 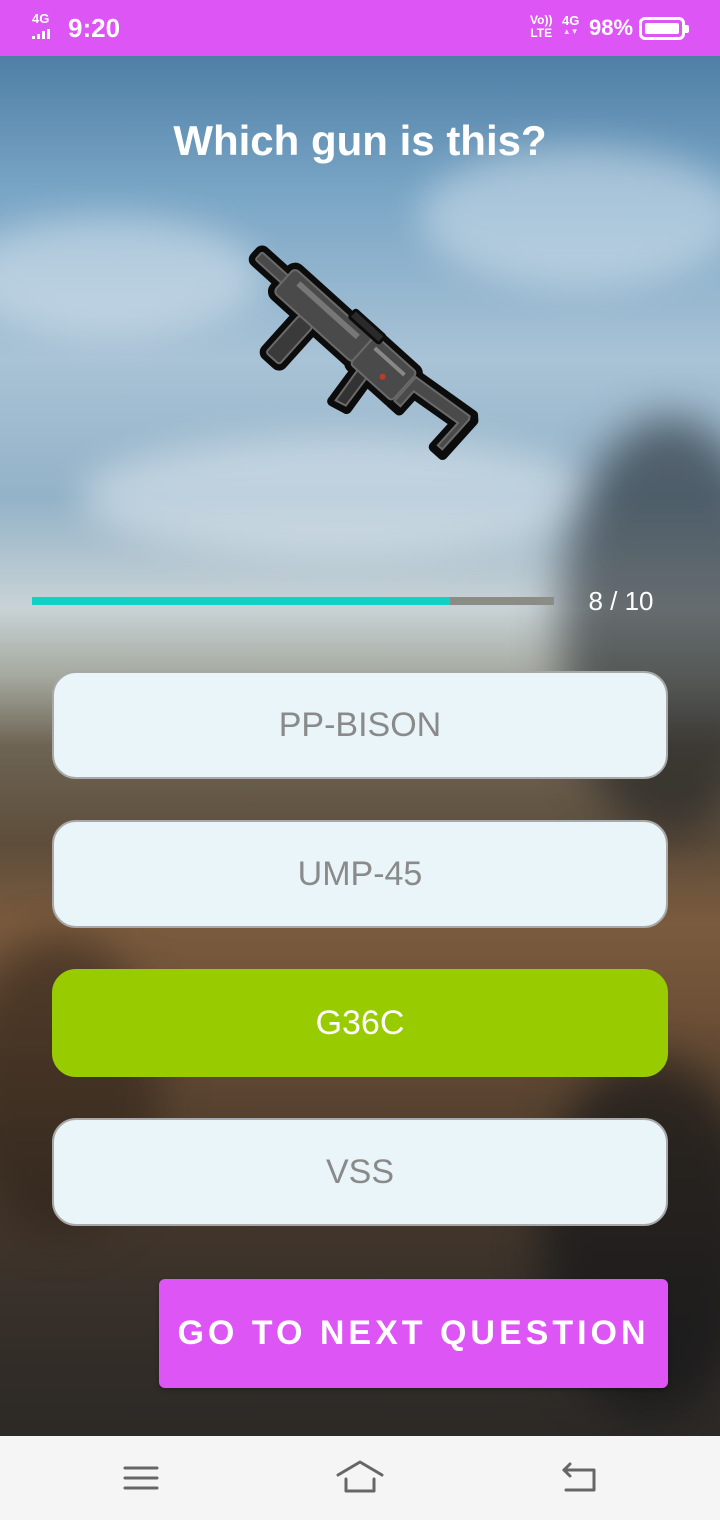 What do you see at coordinates (41, 18) in the screenshot?
I see `network-type-small: 4G` at bounding box center [41, 18].